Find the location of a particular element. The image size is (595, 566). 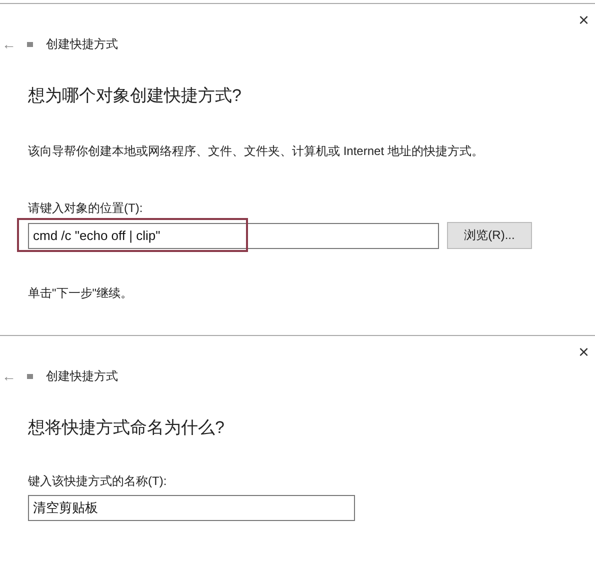

name-field: 清空剪贴板 is located at coordinates (191, 508).